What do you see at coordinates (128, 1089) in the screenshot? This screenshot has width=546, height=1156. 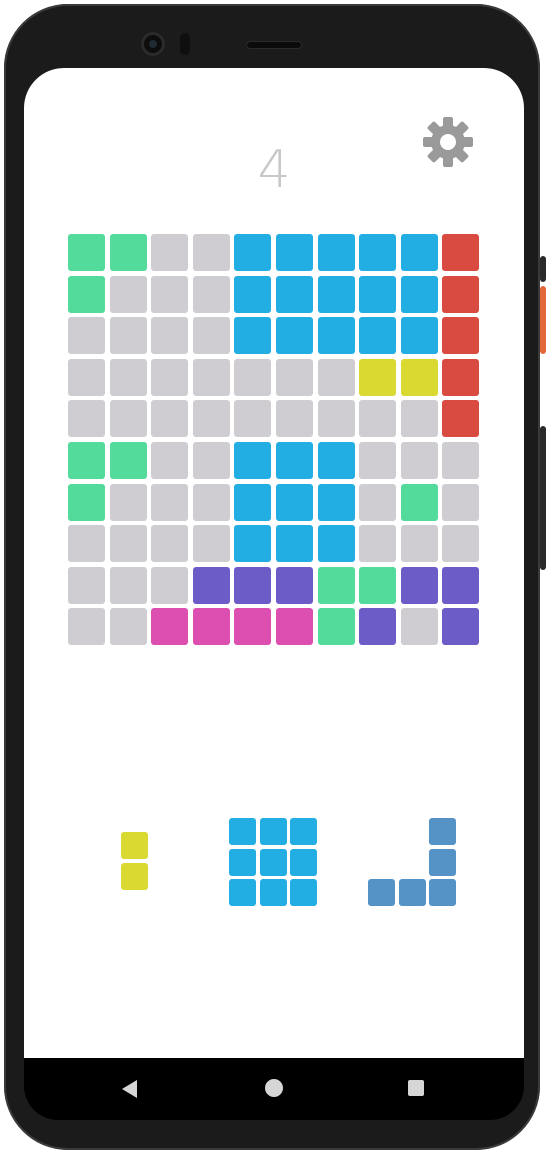 I see `back-button` at bounding box center [128, 1089].